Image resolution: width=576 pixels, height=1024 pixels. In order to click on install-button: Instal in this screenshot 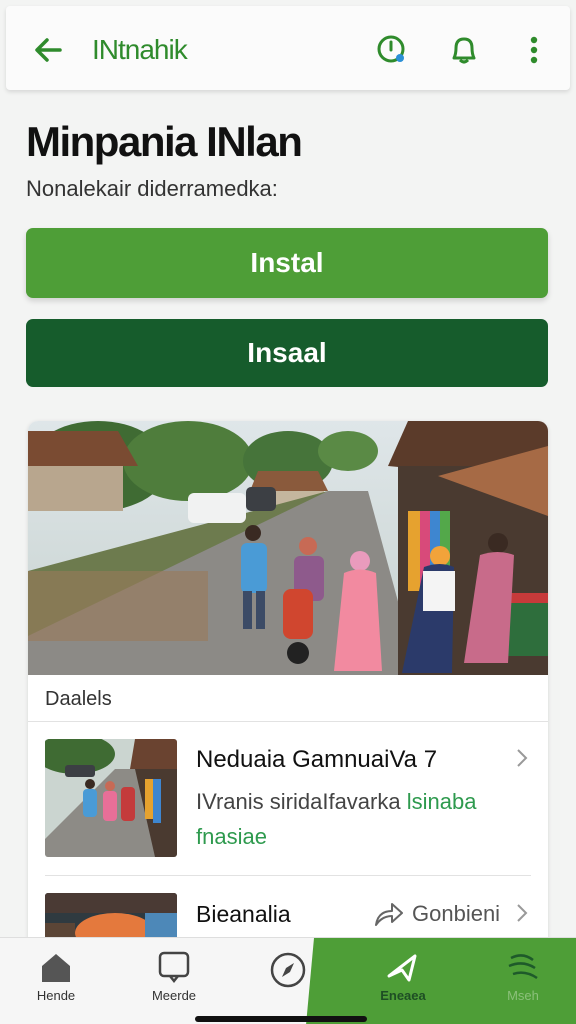, I will do `click(287, 263)`.